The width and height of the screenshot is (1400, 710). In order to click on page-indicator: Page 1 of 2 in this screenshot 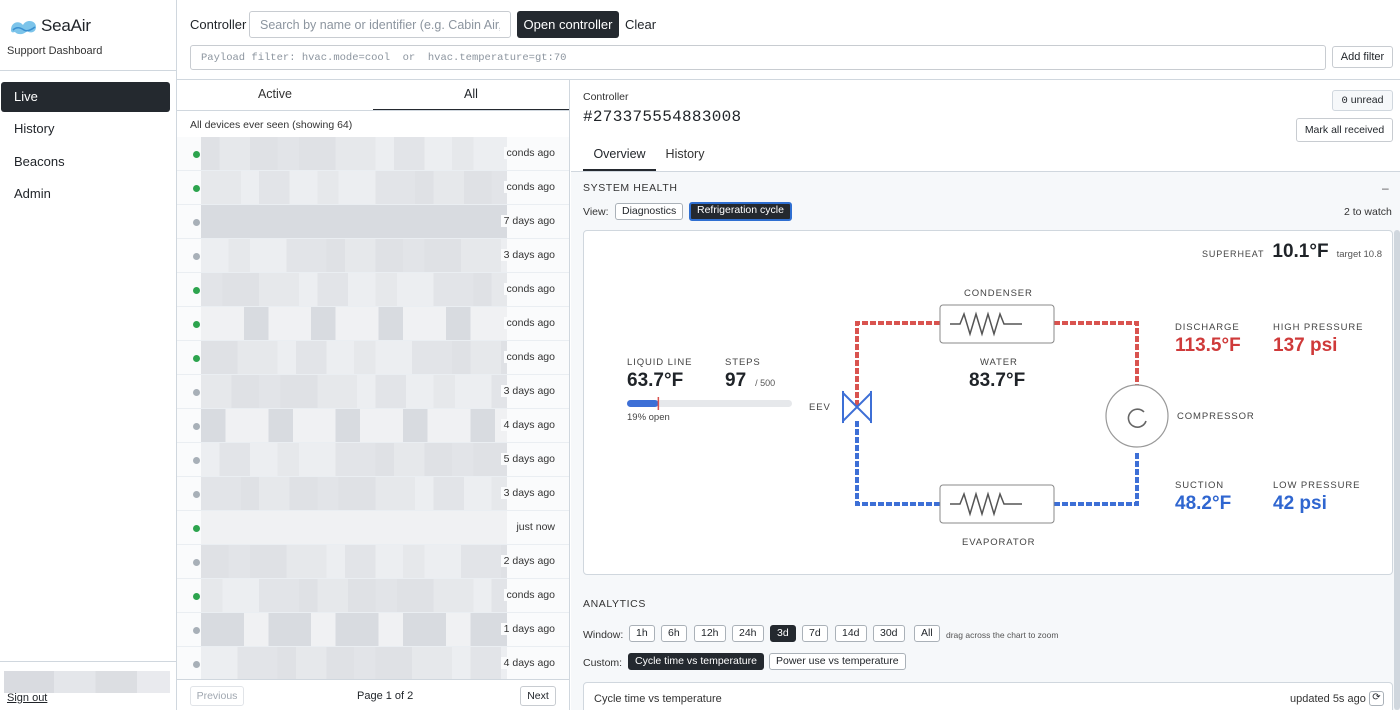, I will do `click(385, 696)`.